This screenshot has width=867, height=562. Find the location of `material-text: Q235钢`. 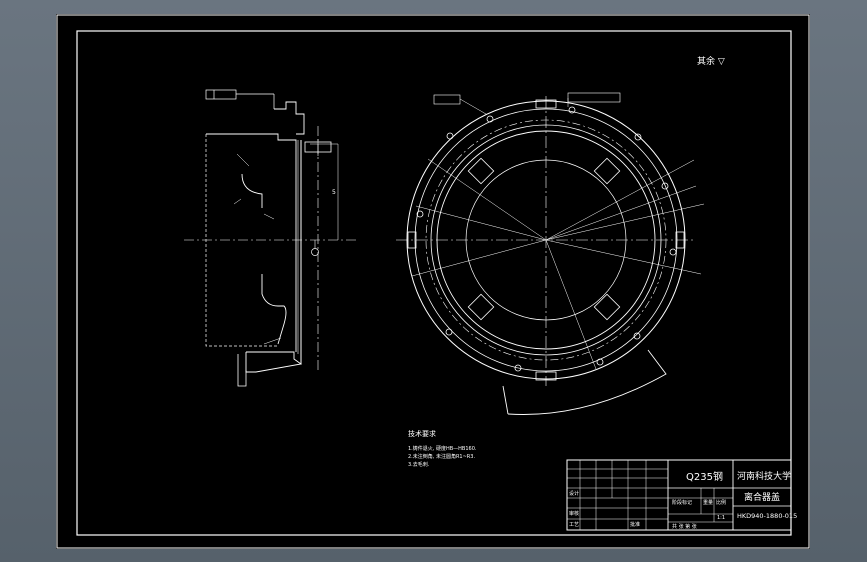

material-text: Q235钢 is located at coordinates (704, 476).